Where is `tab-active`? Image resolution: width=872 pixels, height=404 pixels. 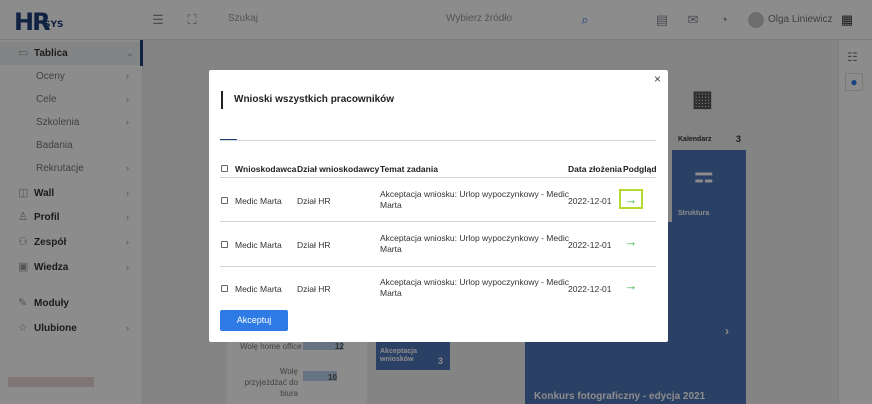
tab-active is located at coordinates (228, 130).